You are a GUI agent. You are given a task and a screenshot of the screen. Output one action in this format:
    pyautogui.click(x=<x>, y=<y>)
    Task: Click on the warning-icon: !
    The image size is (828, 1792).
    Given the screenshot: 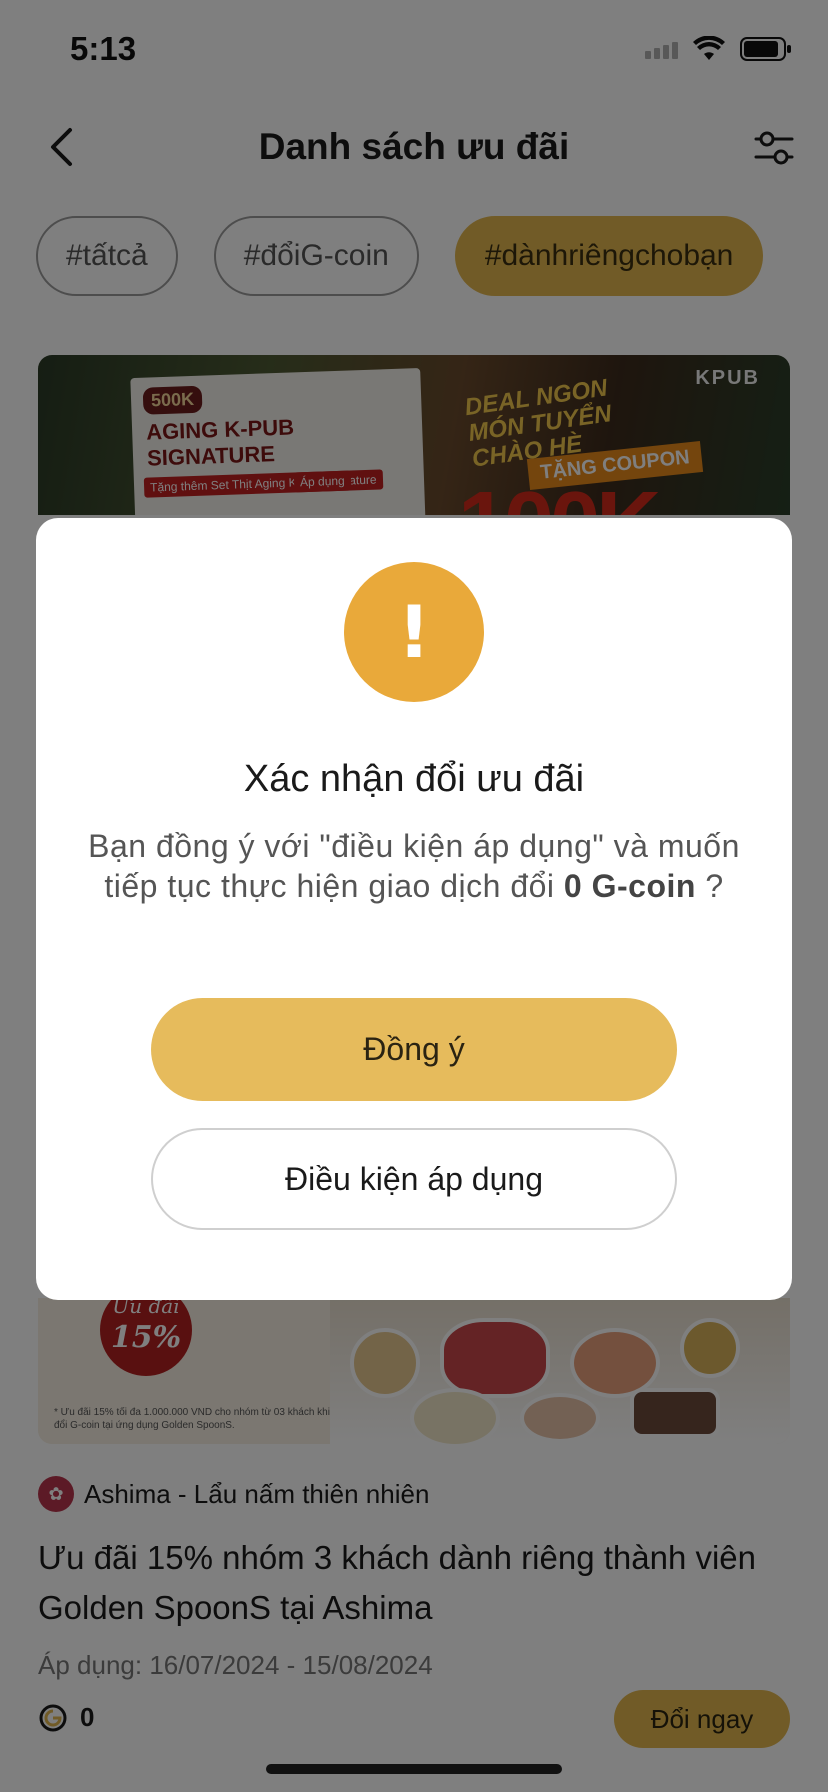 What is the action you would take?
    pyautogui.click(x=414, y=632)
    